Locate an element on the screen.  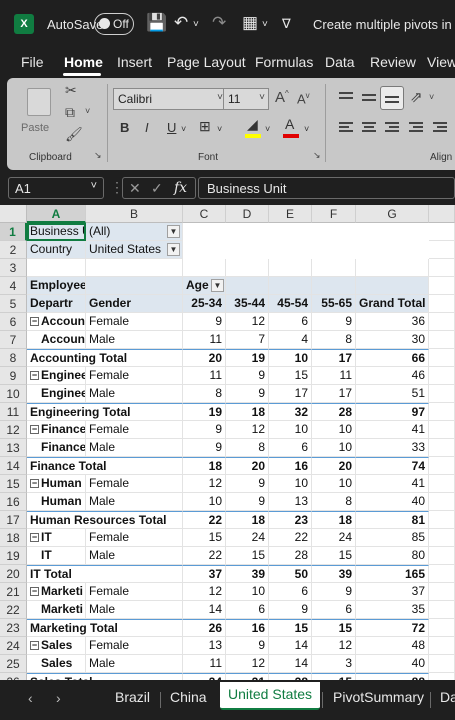
row-header-1: 1 is located at coordinates (13, 232).